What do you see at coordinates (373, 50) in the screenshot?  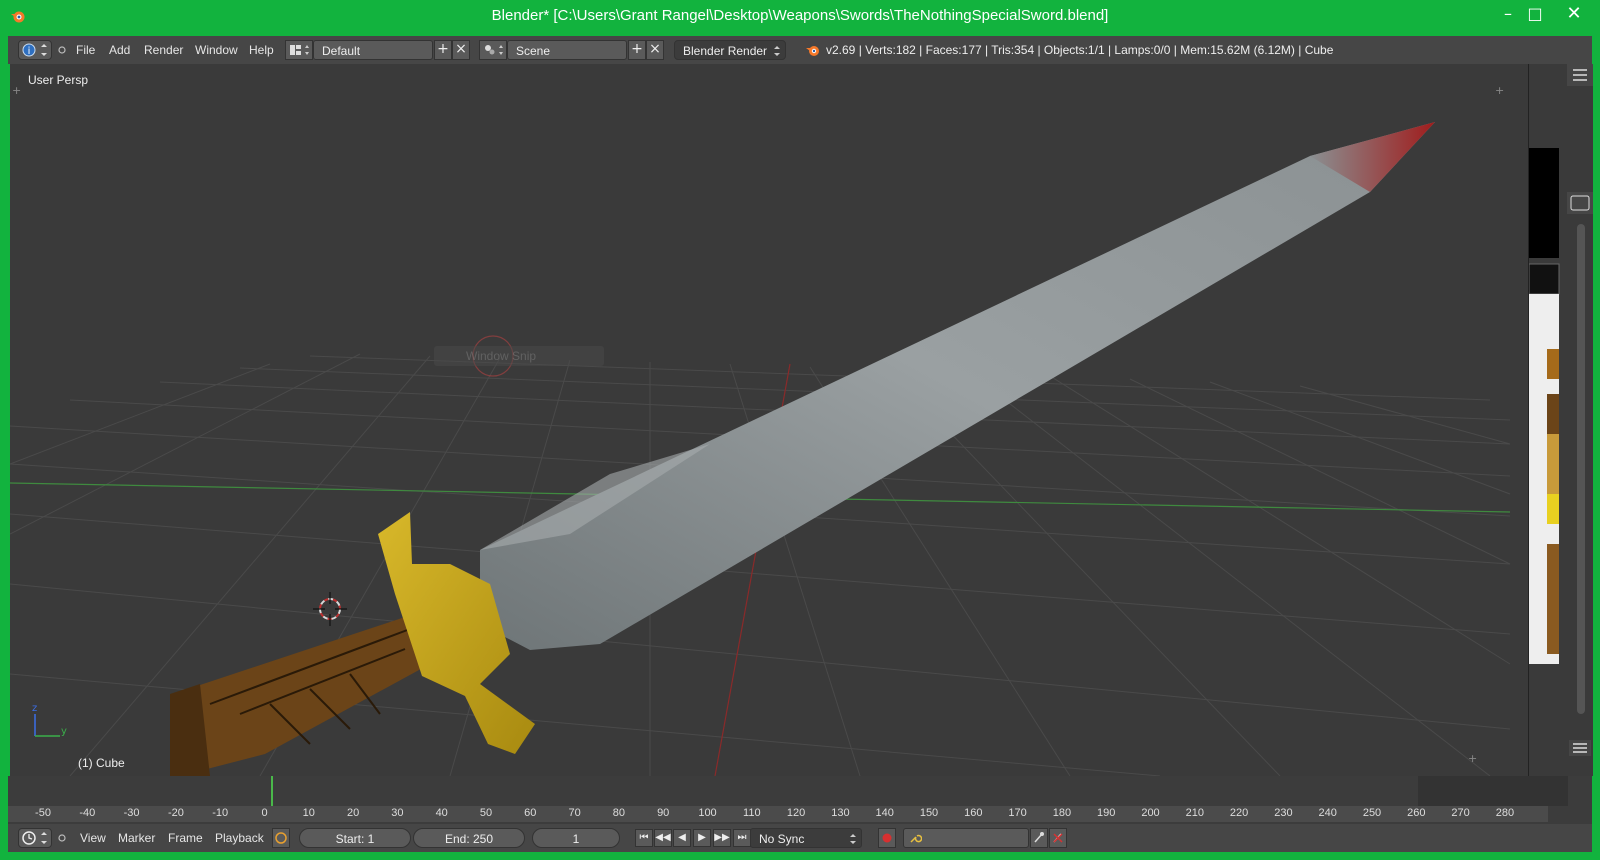 I see `screen-layout-field: Default` at bounding box center [373, 50].